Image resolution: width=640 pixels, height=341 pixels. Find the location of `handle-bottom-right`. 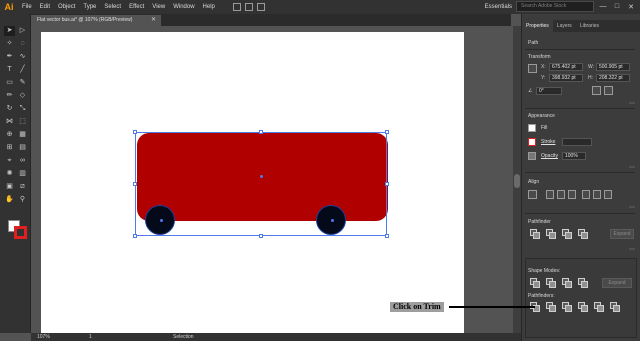

handle-bottom-right is located at coordinates (387, 236).